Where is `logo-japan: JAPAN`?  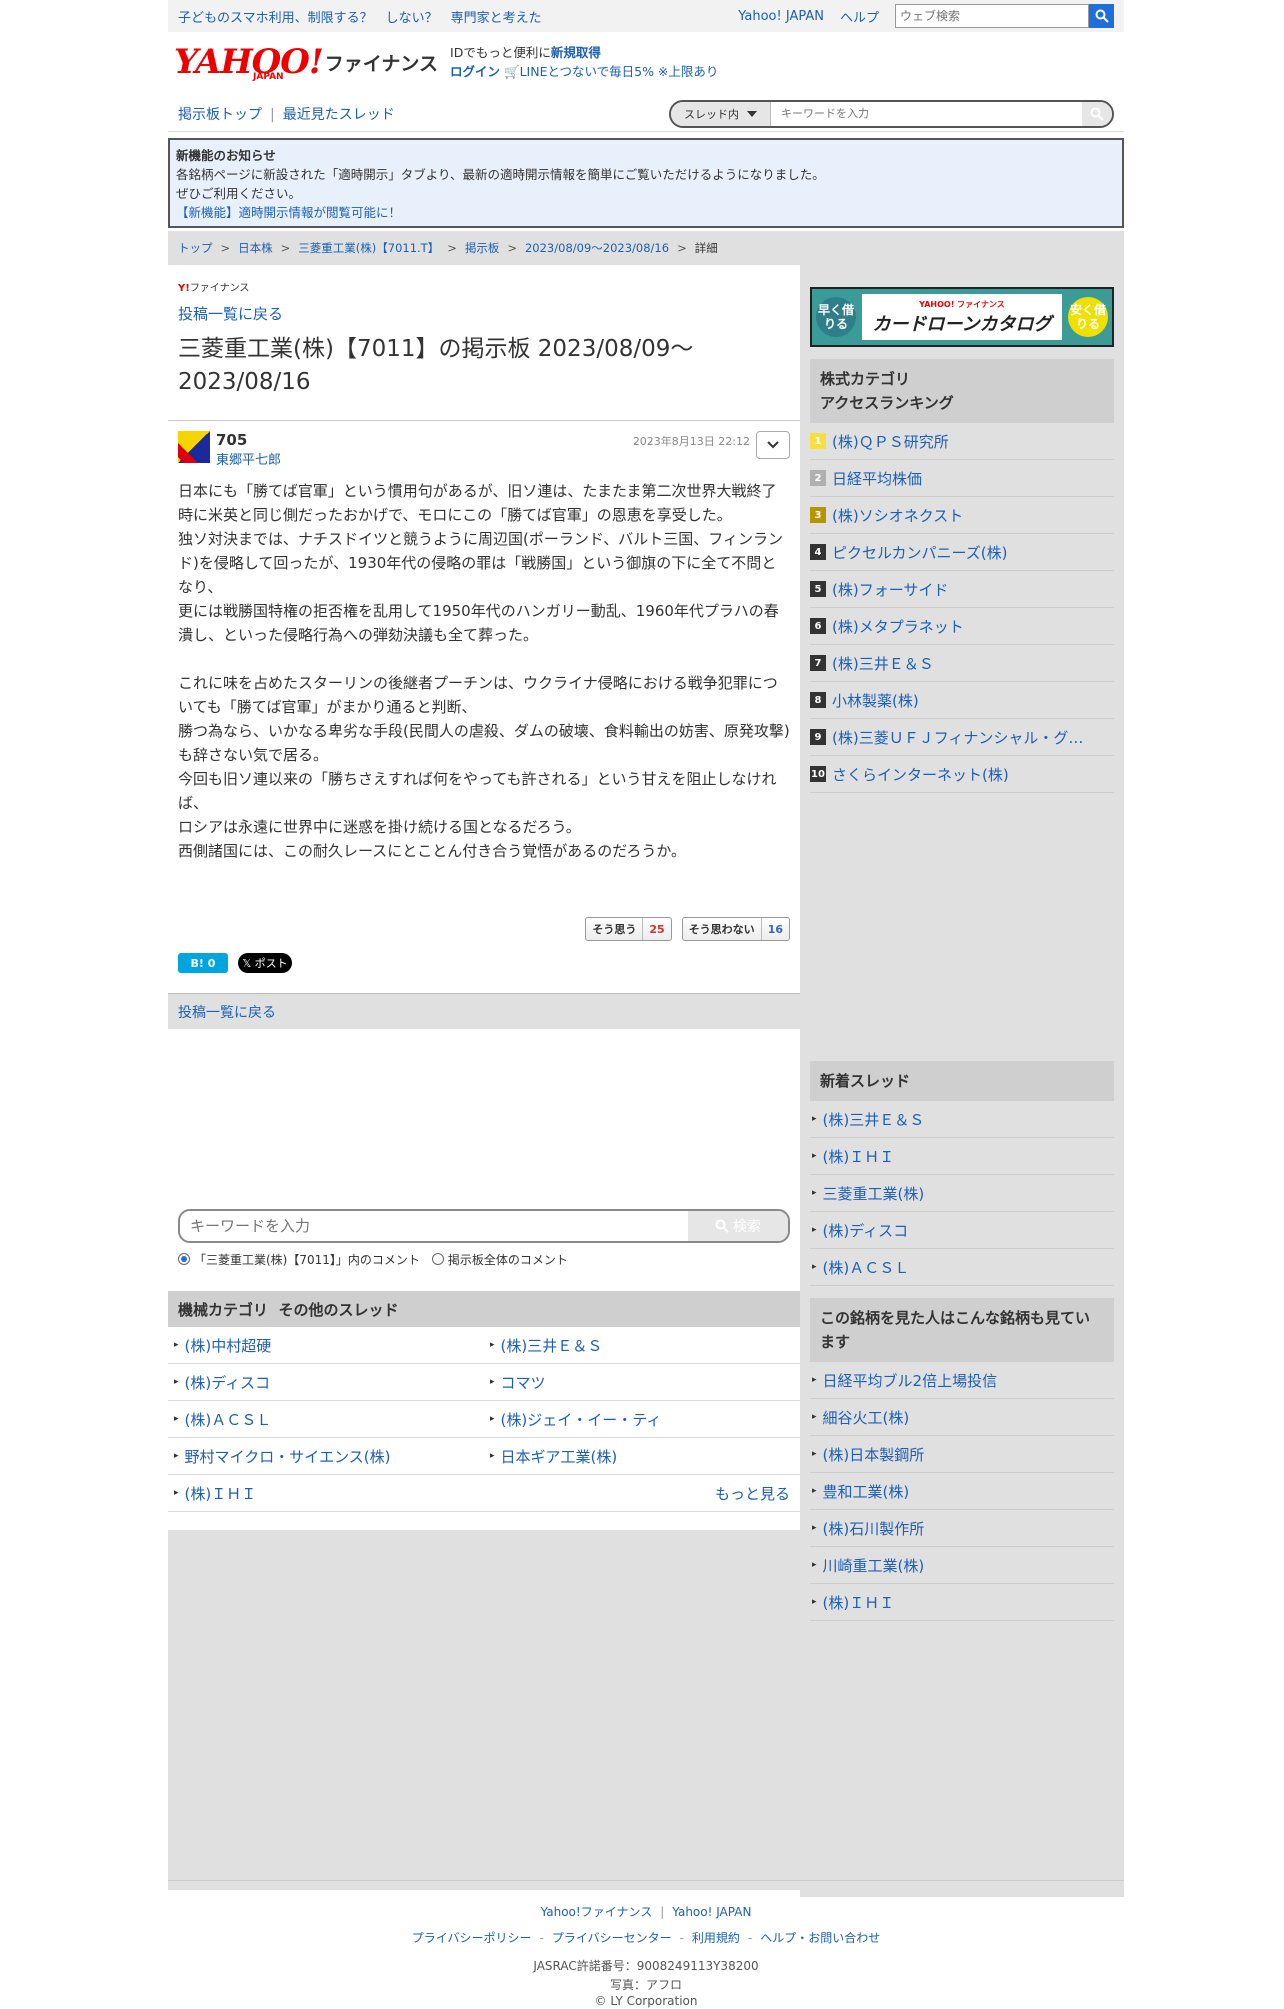 logo-japan: JAPAN is located at coordinates (268, 77).